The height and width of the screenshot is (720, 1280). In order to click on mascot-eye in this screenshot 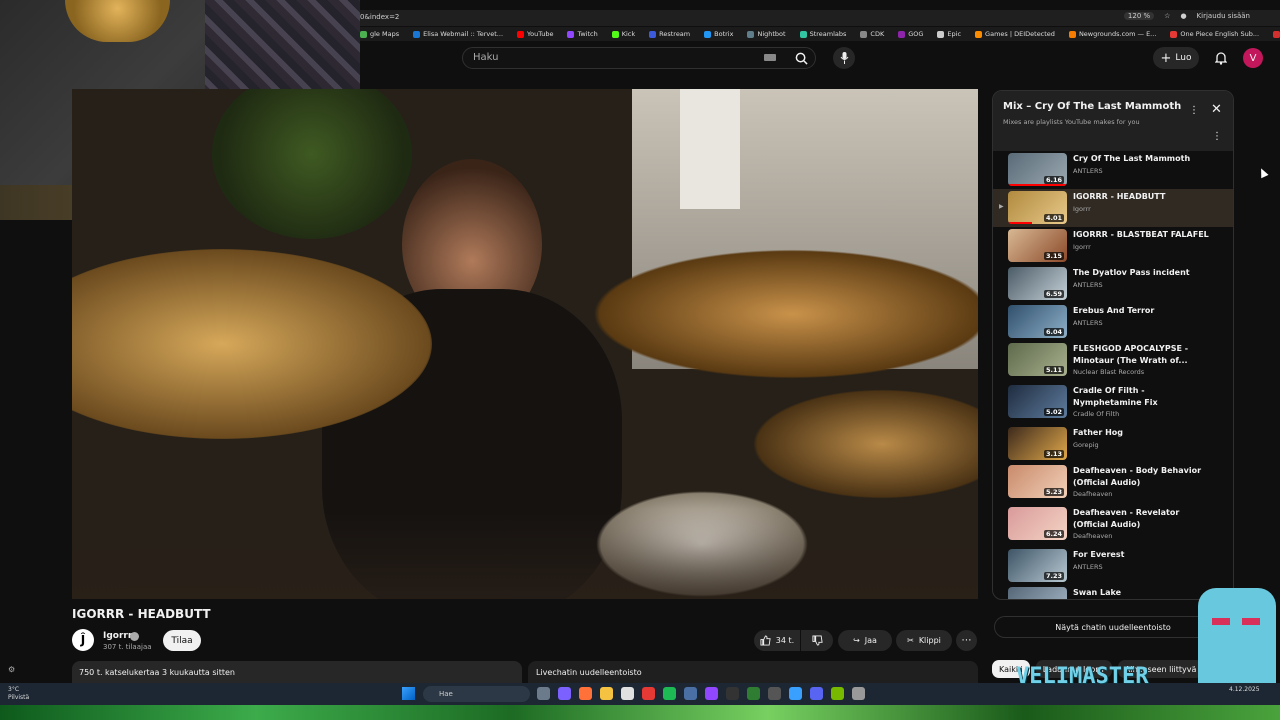, I will do `click(1221, 621)`.